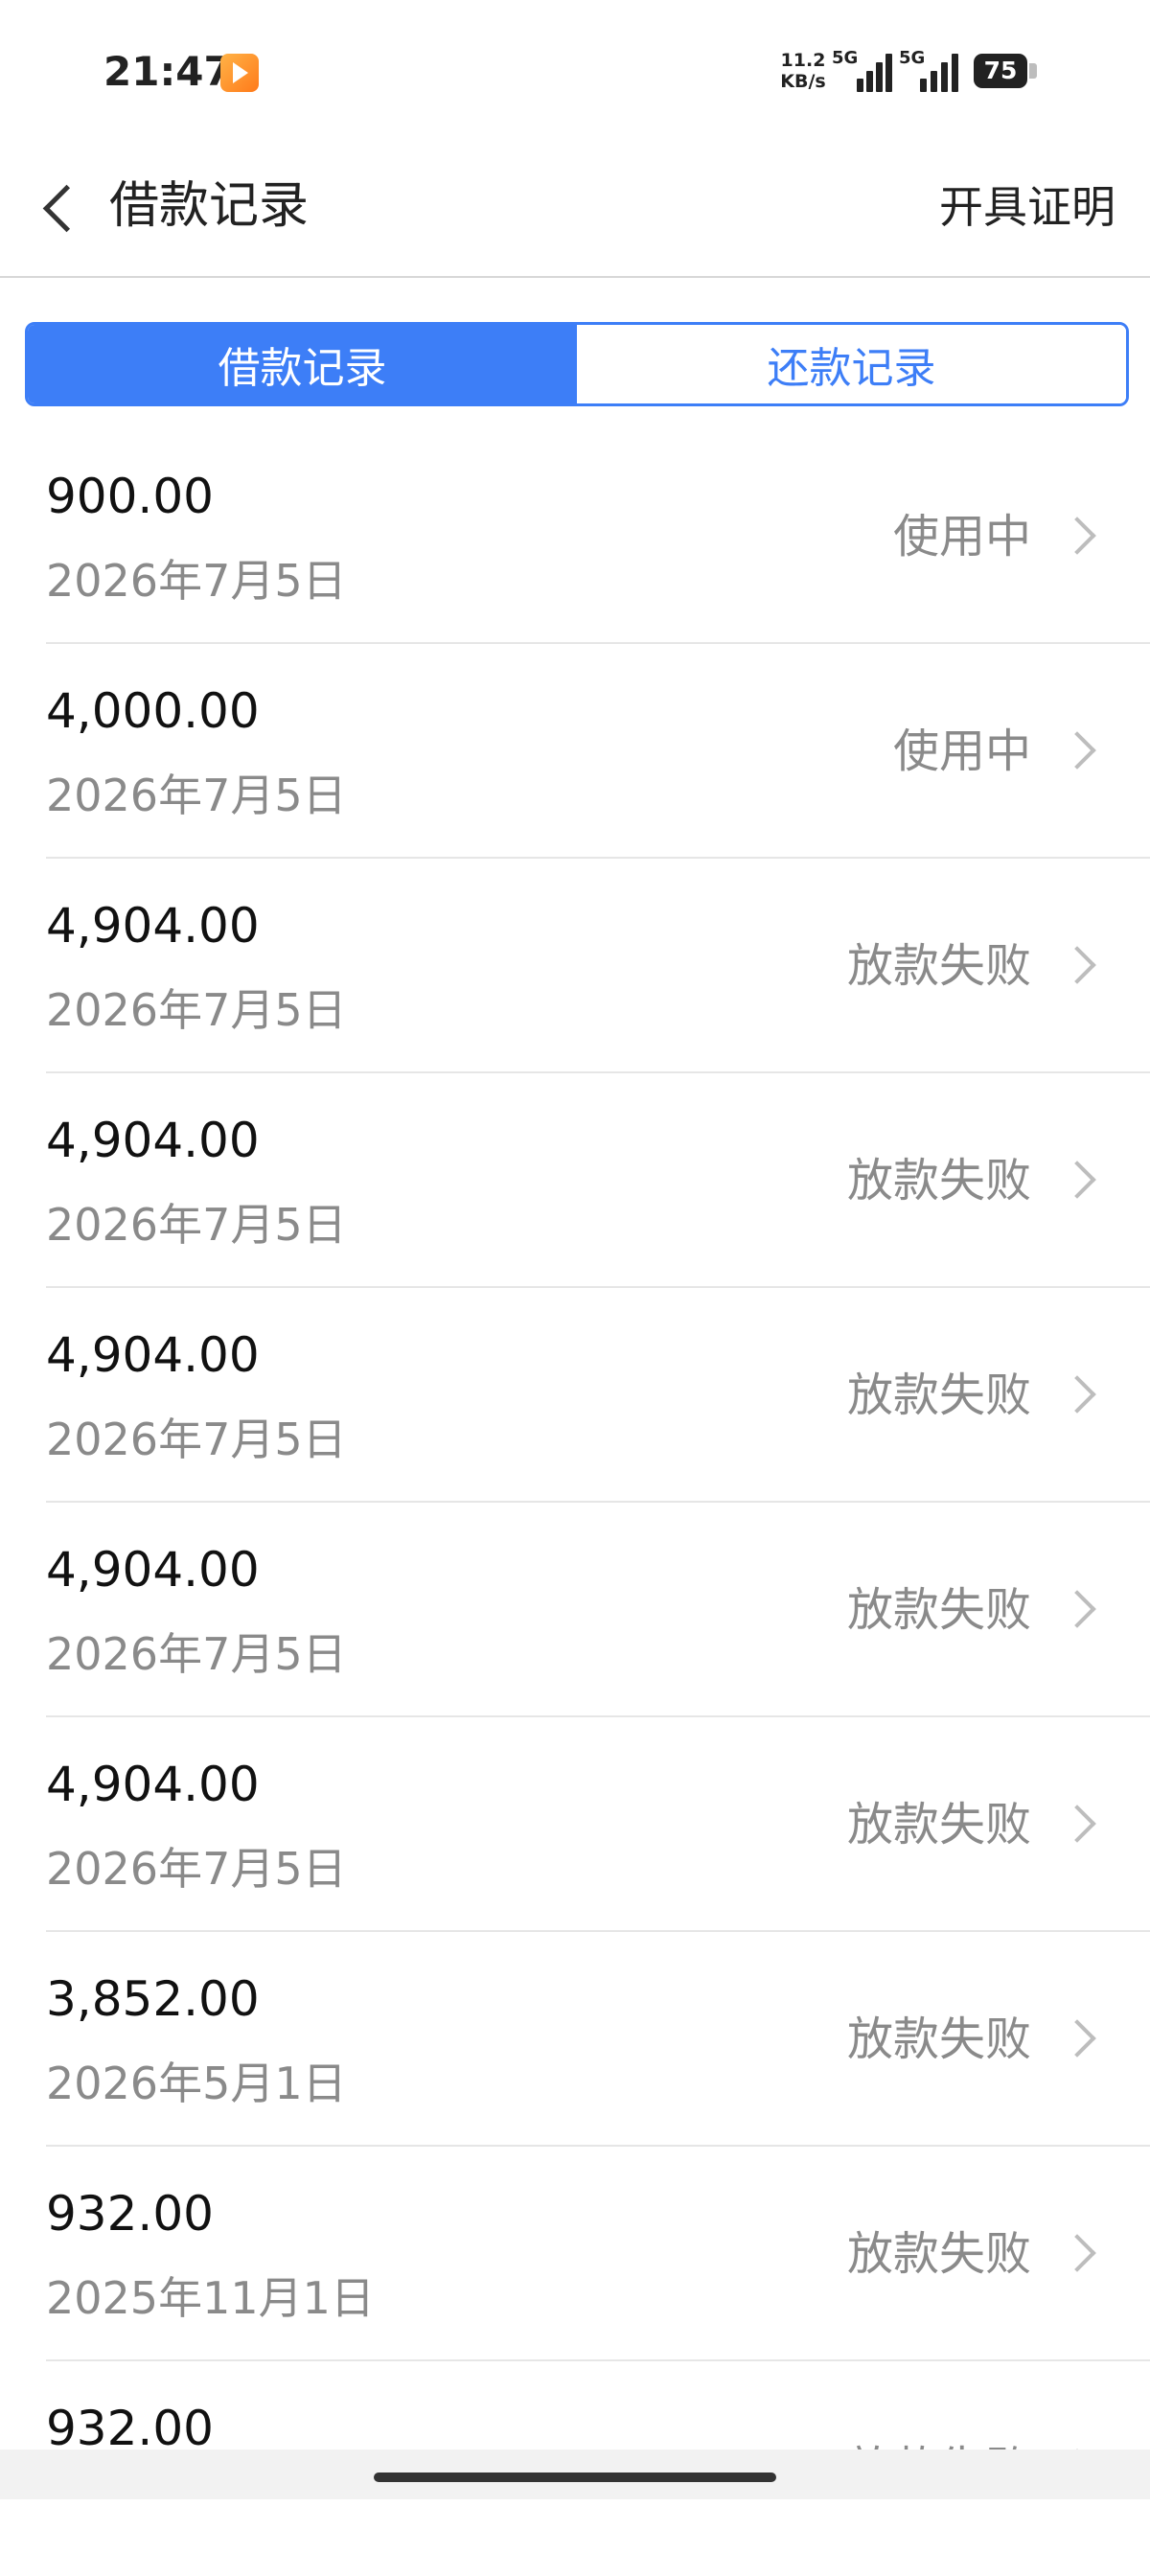 This screenshot has height=2576, width=1150. What do you see at coordinates (153, 711) in the screenshot?
I see `record-amount: 4,000.00` at bounding box center [153, 711].